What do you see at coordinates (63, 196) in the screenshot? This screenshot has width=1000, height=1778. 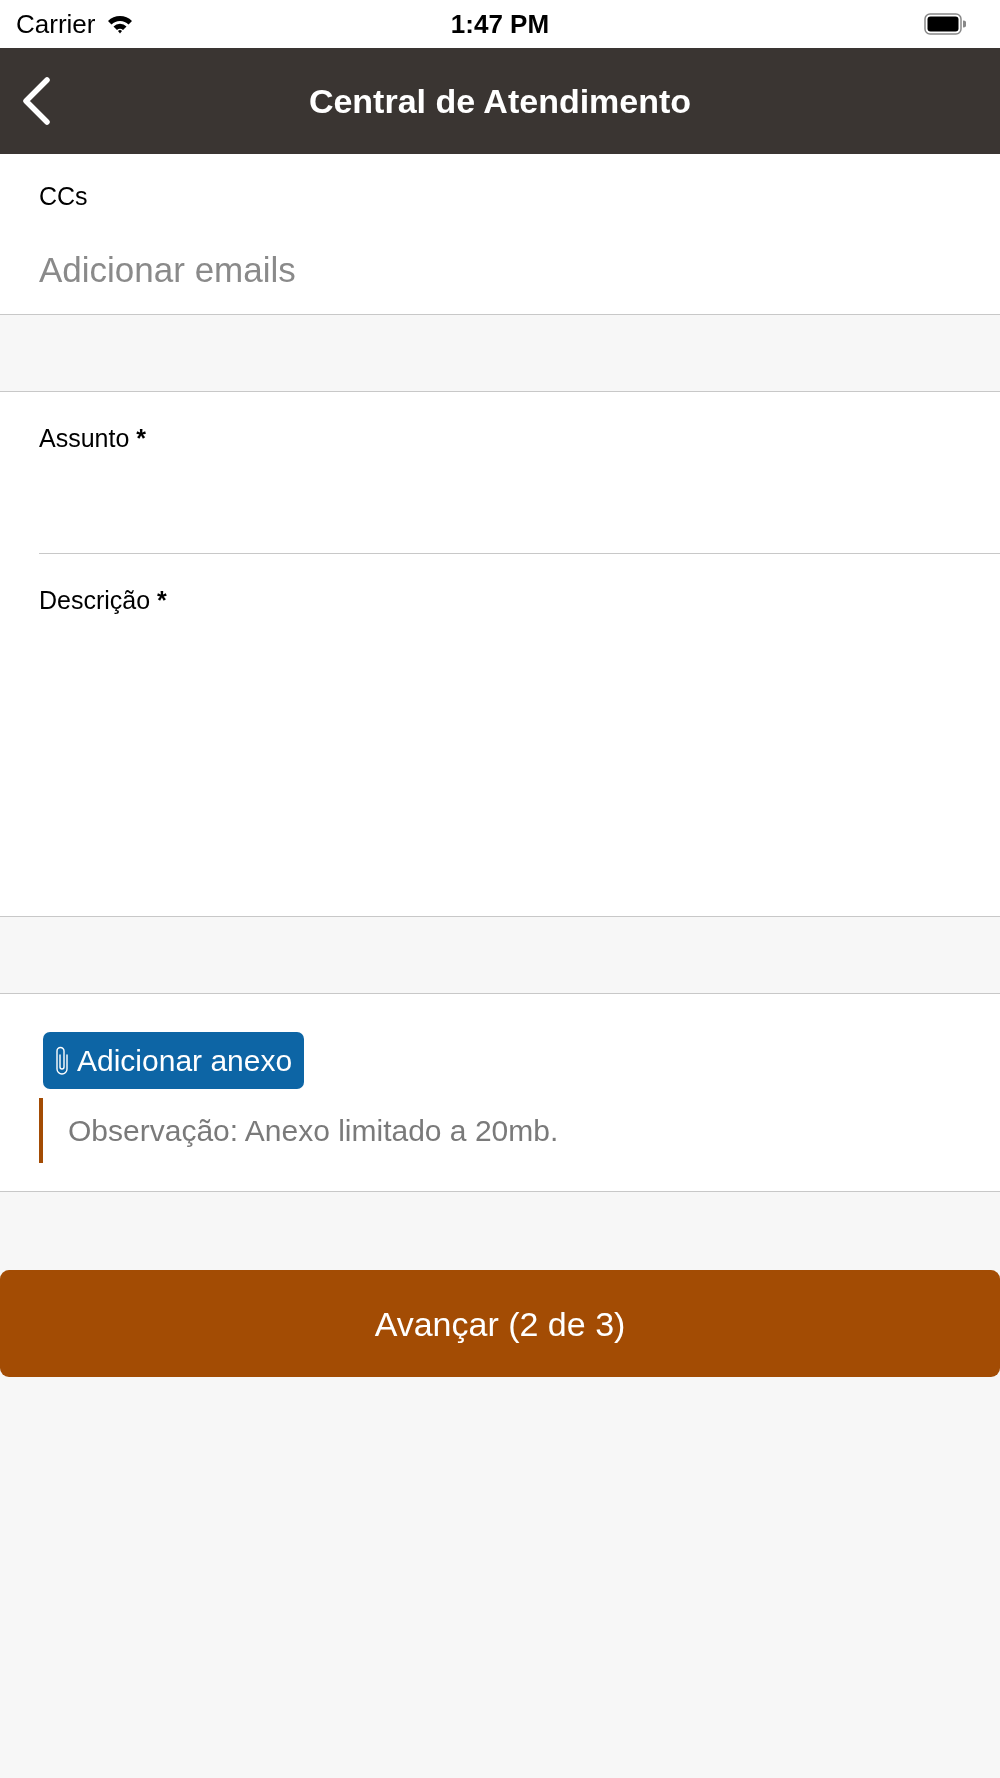 I see `cc-label: CCs` at bounding box center [63, 196].